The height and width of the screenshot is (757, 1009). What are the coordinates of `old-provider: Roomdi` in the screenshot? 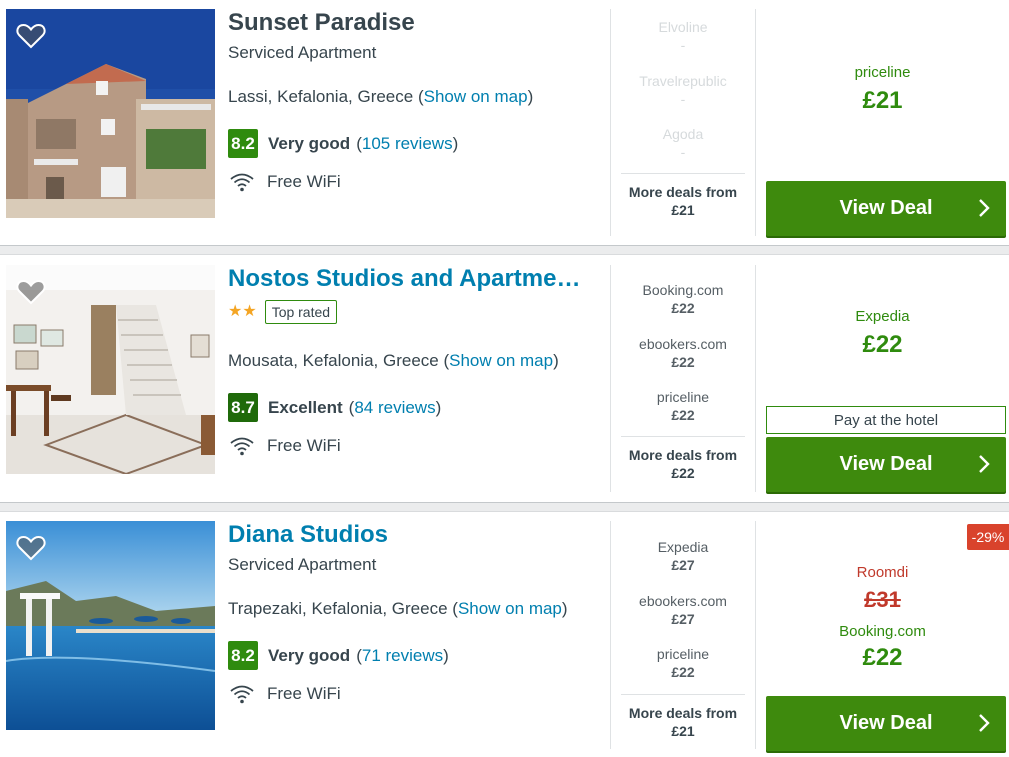 It's located at (882, 572).